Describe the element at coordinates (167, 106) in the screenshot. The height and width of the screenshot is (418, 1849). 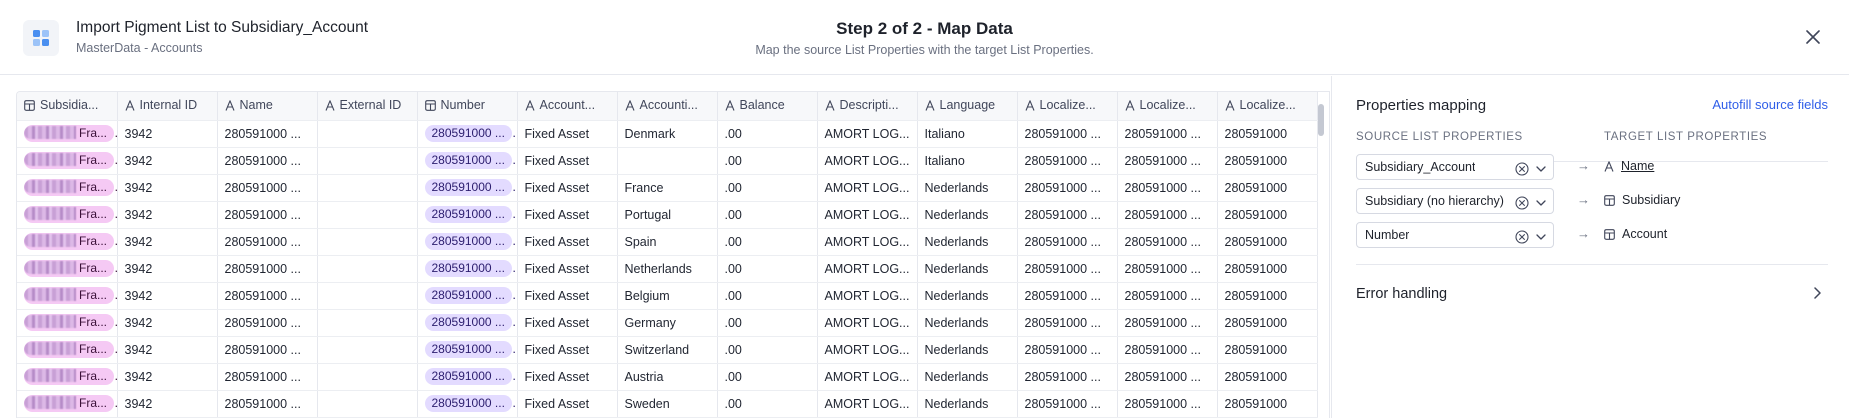
I see `column-header: Internal ID` at that location.